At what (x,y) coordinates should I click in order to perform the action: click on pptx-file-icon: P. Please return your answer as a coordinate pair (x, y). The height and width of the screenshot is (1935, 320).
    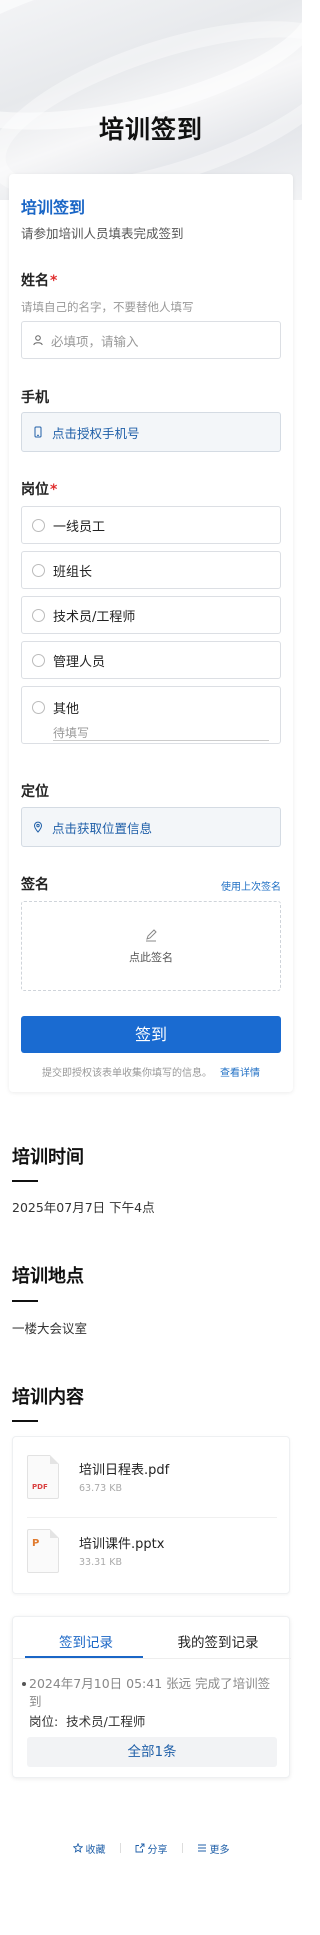
    Looking at the image, I should click on (43, 1551).